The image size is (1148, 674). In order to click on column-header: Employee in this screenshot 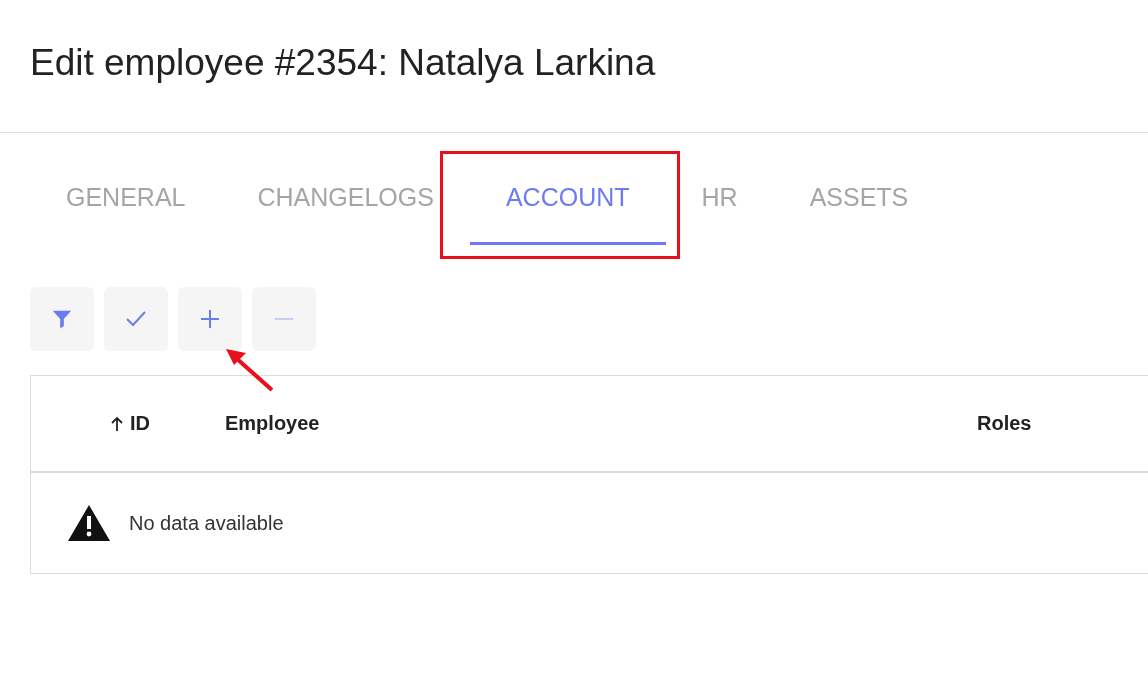, I will do `click(272, 423)`.